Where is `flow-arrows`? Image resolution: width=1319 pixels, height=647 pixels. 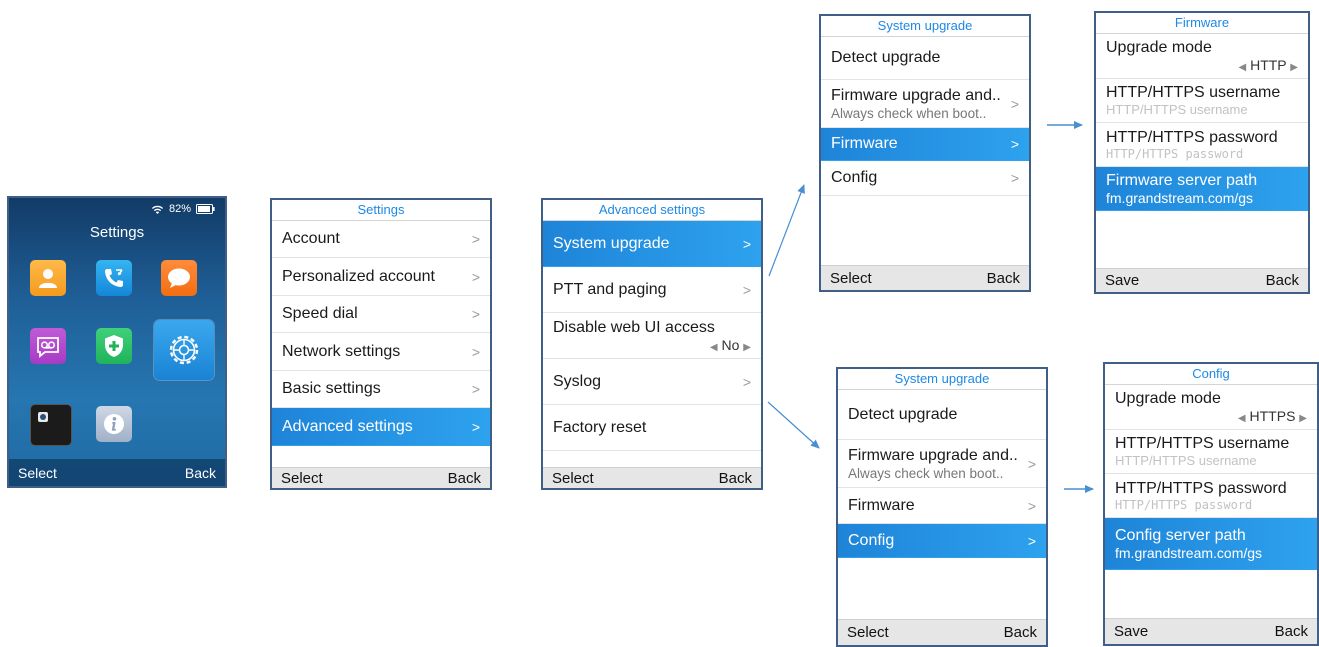 flow-arrows is located at coordinates (930, 307).